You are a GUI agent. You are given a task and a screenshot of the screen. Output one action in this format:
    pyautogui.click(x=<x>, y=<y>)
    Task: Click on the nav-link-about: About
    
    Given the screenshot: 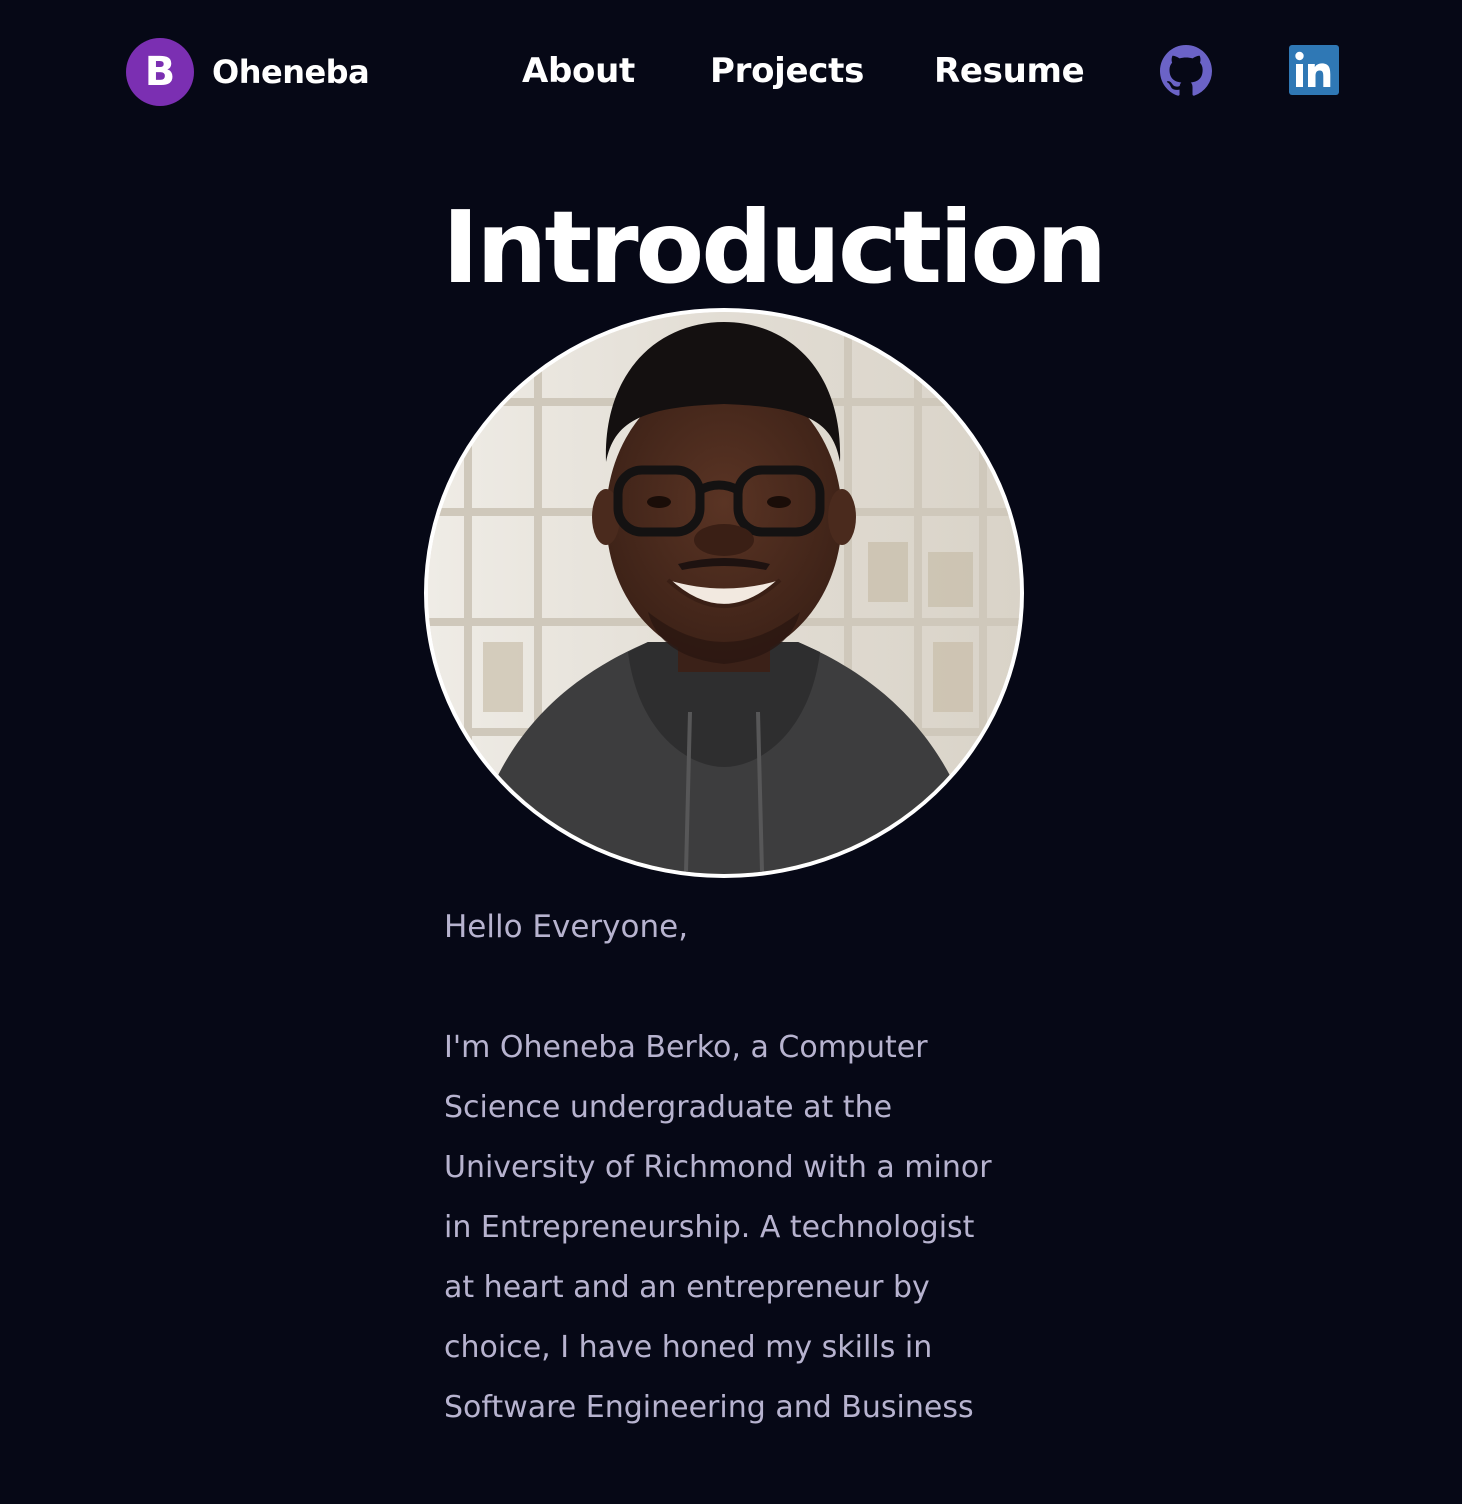 What is the action you would take?
    pyautogui.click(x=578, y=71)
    